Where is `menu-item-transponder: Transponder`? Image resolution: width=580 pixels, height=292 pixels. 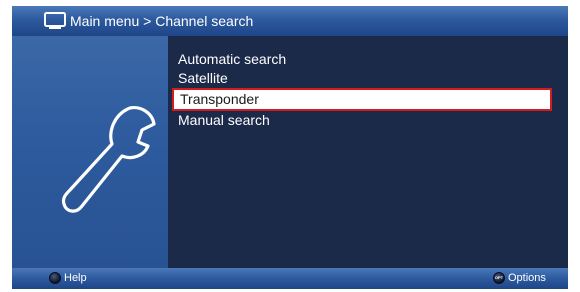
menu-item-transponder: Transponder is located at coordinates (362, 99).